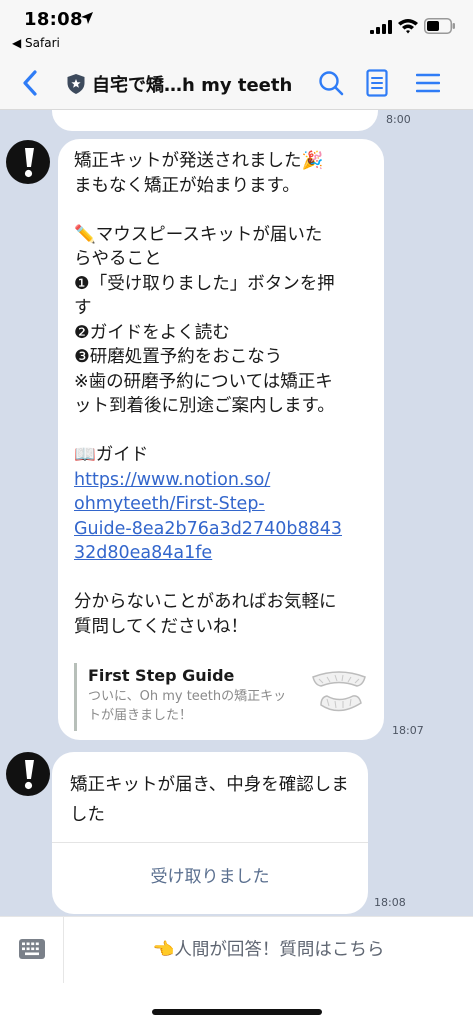  What do you see at coordinates (331, 83) in the screenshot?
I see `search-icon` at bounding box center [331, 83].